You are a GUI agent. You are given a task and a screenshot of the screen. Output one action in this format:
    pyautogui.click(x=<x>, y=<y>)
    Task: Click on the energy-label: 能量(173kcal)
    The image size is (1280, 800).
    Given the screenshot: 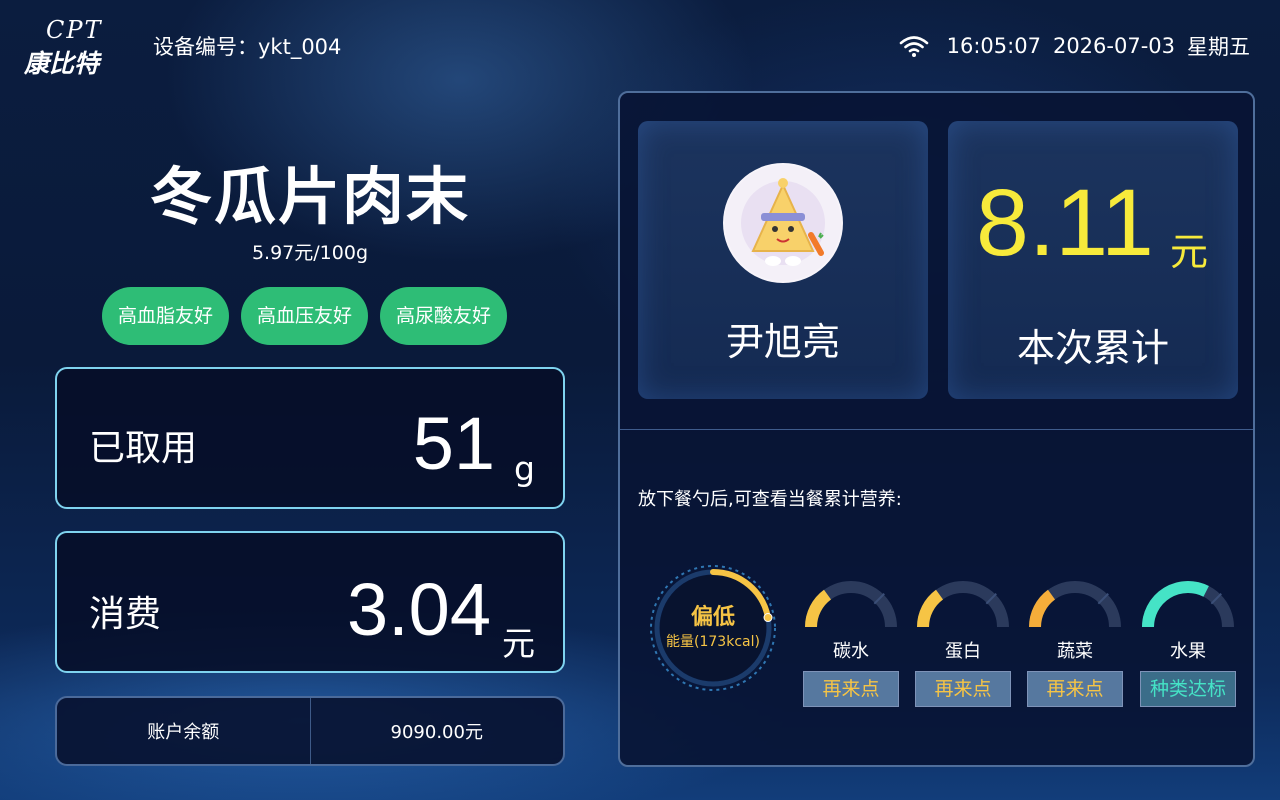 What is the action you would take?
    pyautogui.click(x=713, y=642)
    